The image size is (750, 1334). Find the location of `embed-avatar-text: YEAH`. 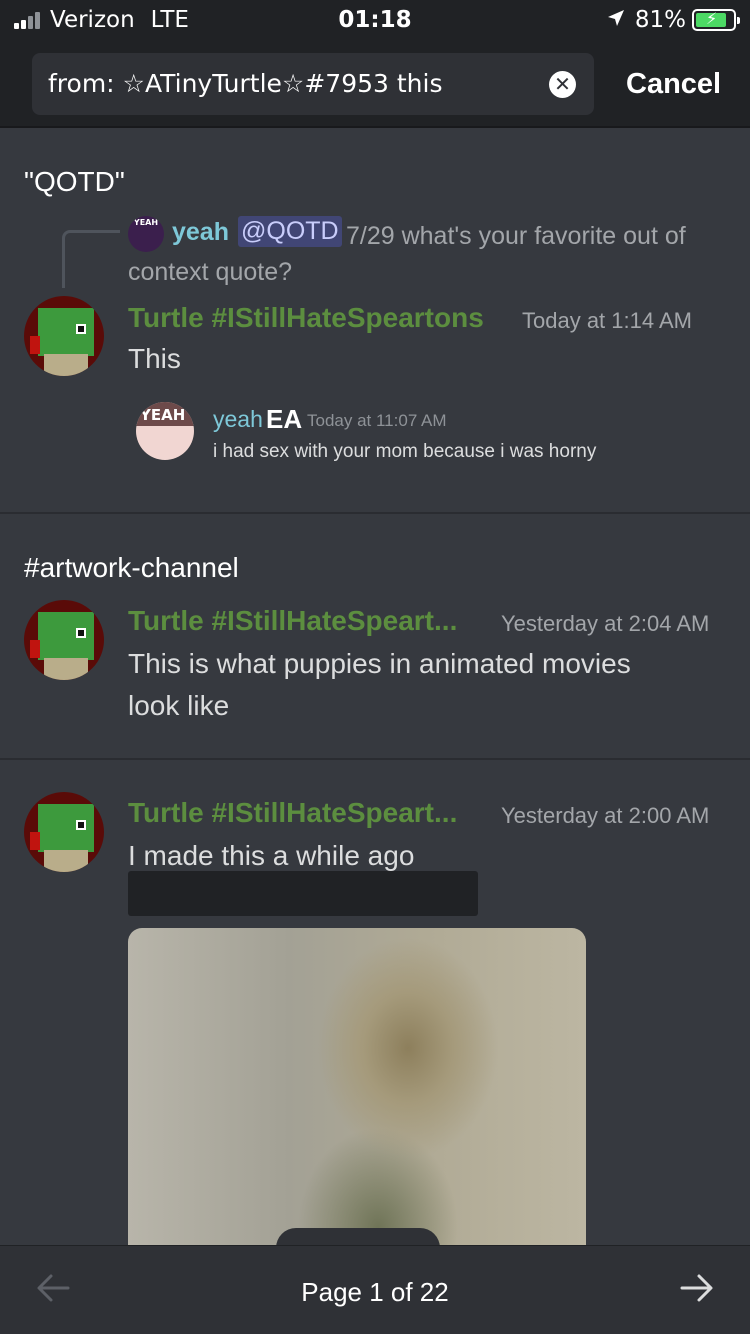

embed-avatar-text: YEAH is located at coordinates (163, 415).